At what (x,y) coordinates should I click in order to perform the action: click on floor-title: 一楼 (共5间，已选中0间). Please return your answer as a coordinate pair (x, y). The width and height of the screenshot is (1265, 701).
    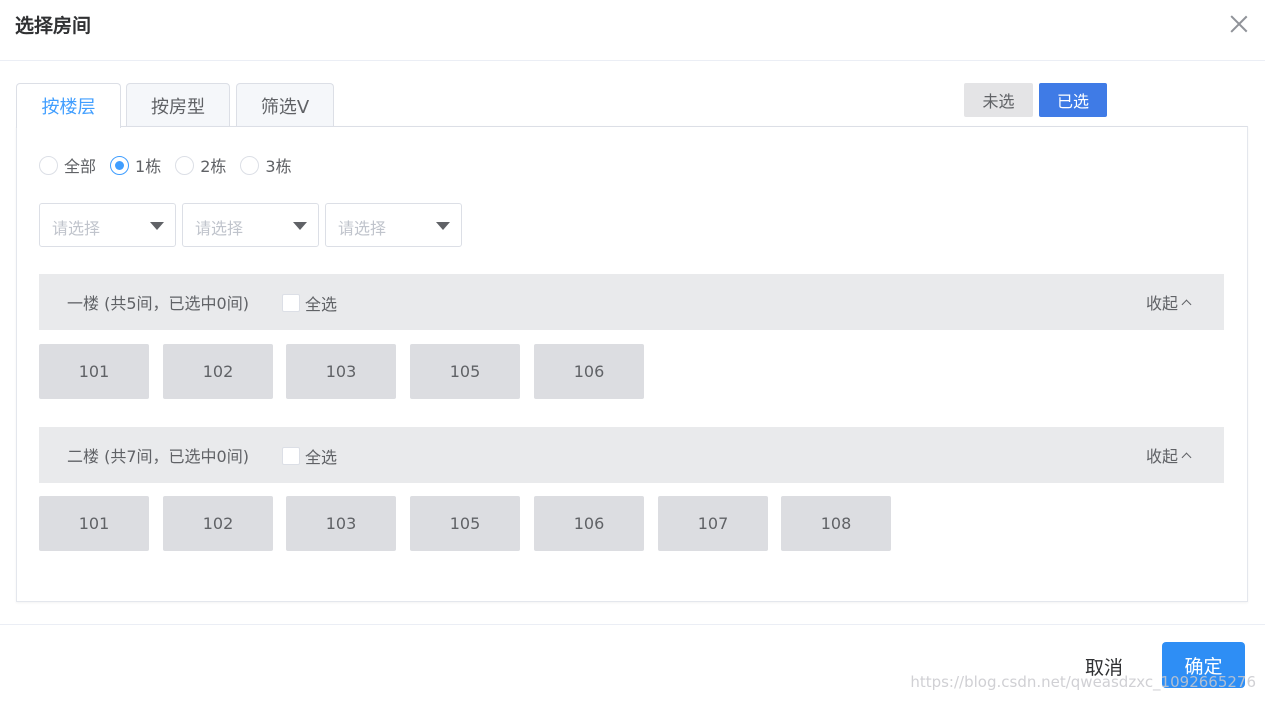
    Looking at the image, I should click on (158, 303).